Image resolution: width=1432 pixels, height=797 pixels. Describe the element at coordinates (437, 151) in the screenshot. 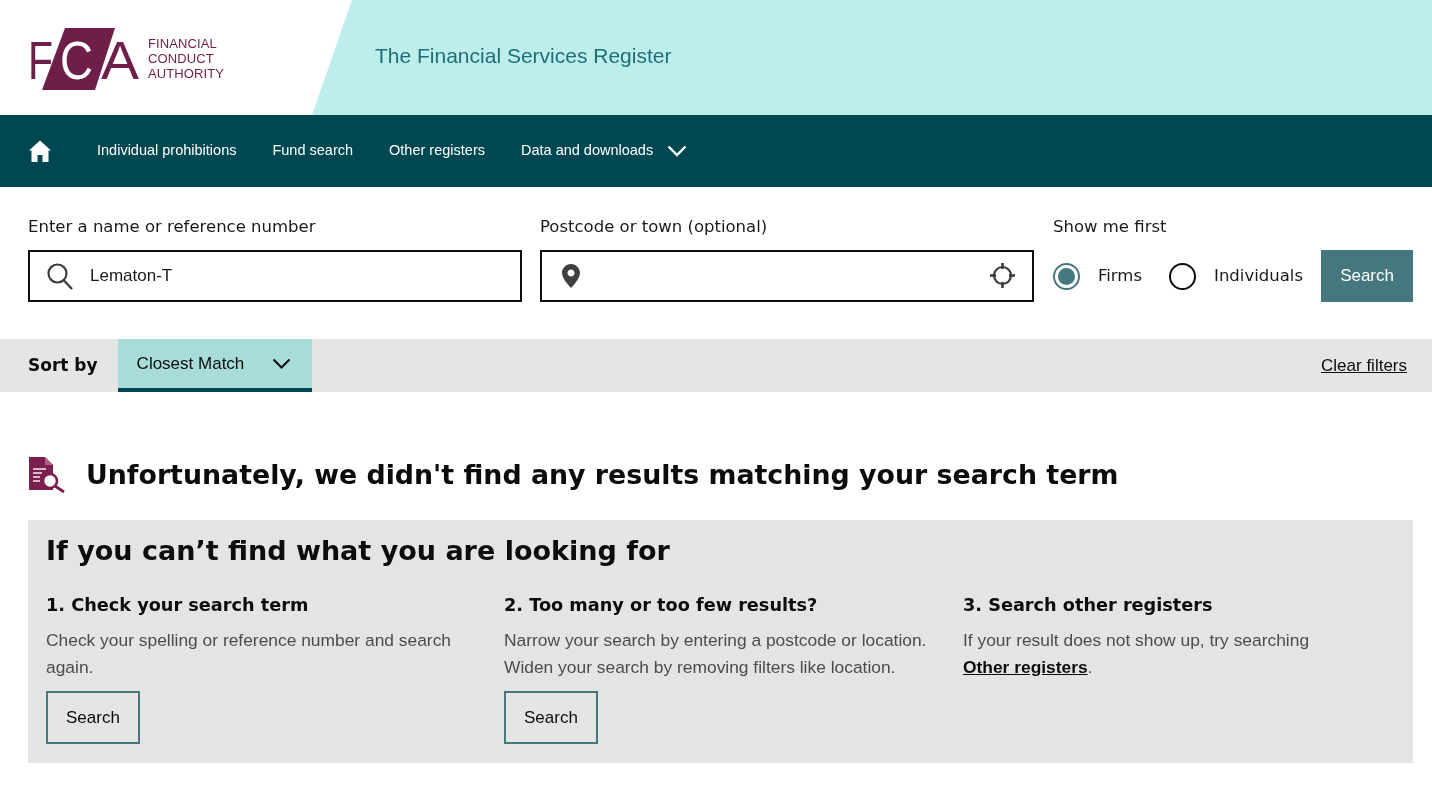

I see `nav-link: Other registers` at that location.